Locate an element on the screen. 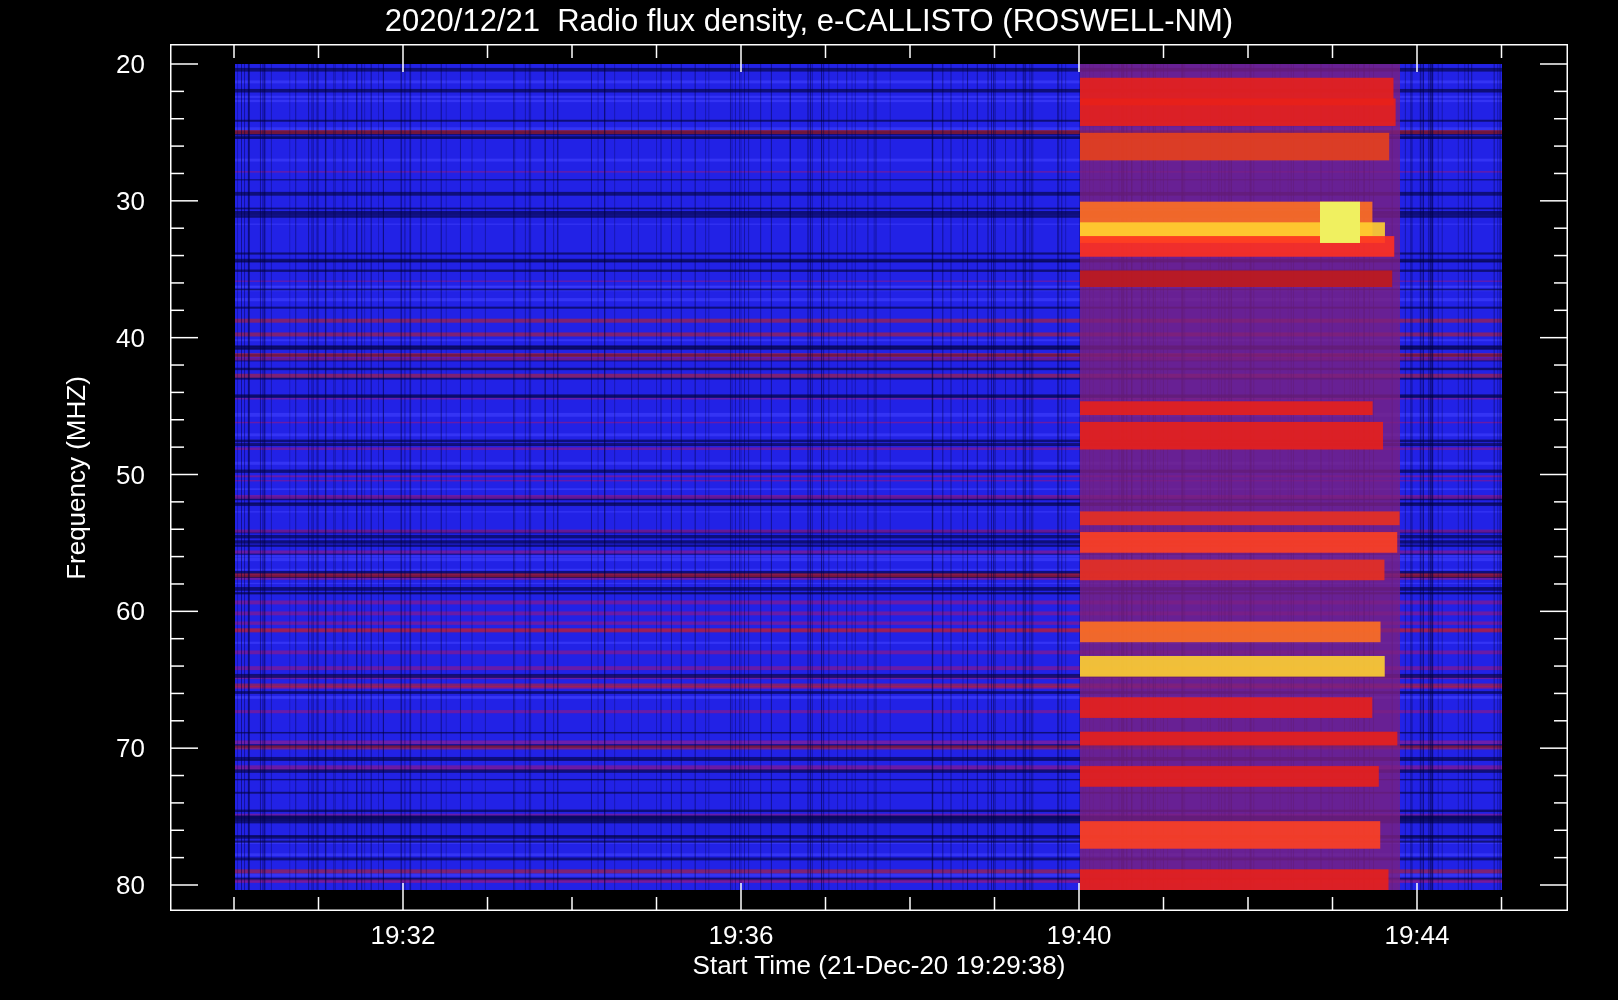 This screenshot has width=1618, height=1000. y-tick-label: 50 is located at coordinates (130, 474).